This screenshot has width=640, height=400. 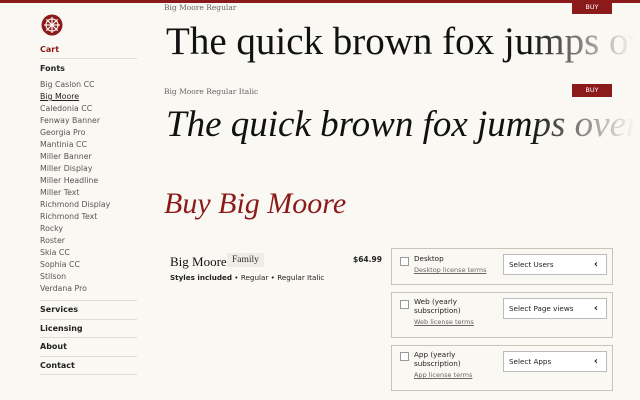 What do you see at coordinates (404, 356) in the screenshot?
I see `app-checkbox` at bounding box center [404, 356].